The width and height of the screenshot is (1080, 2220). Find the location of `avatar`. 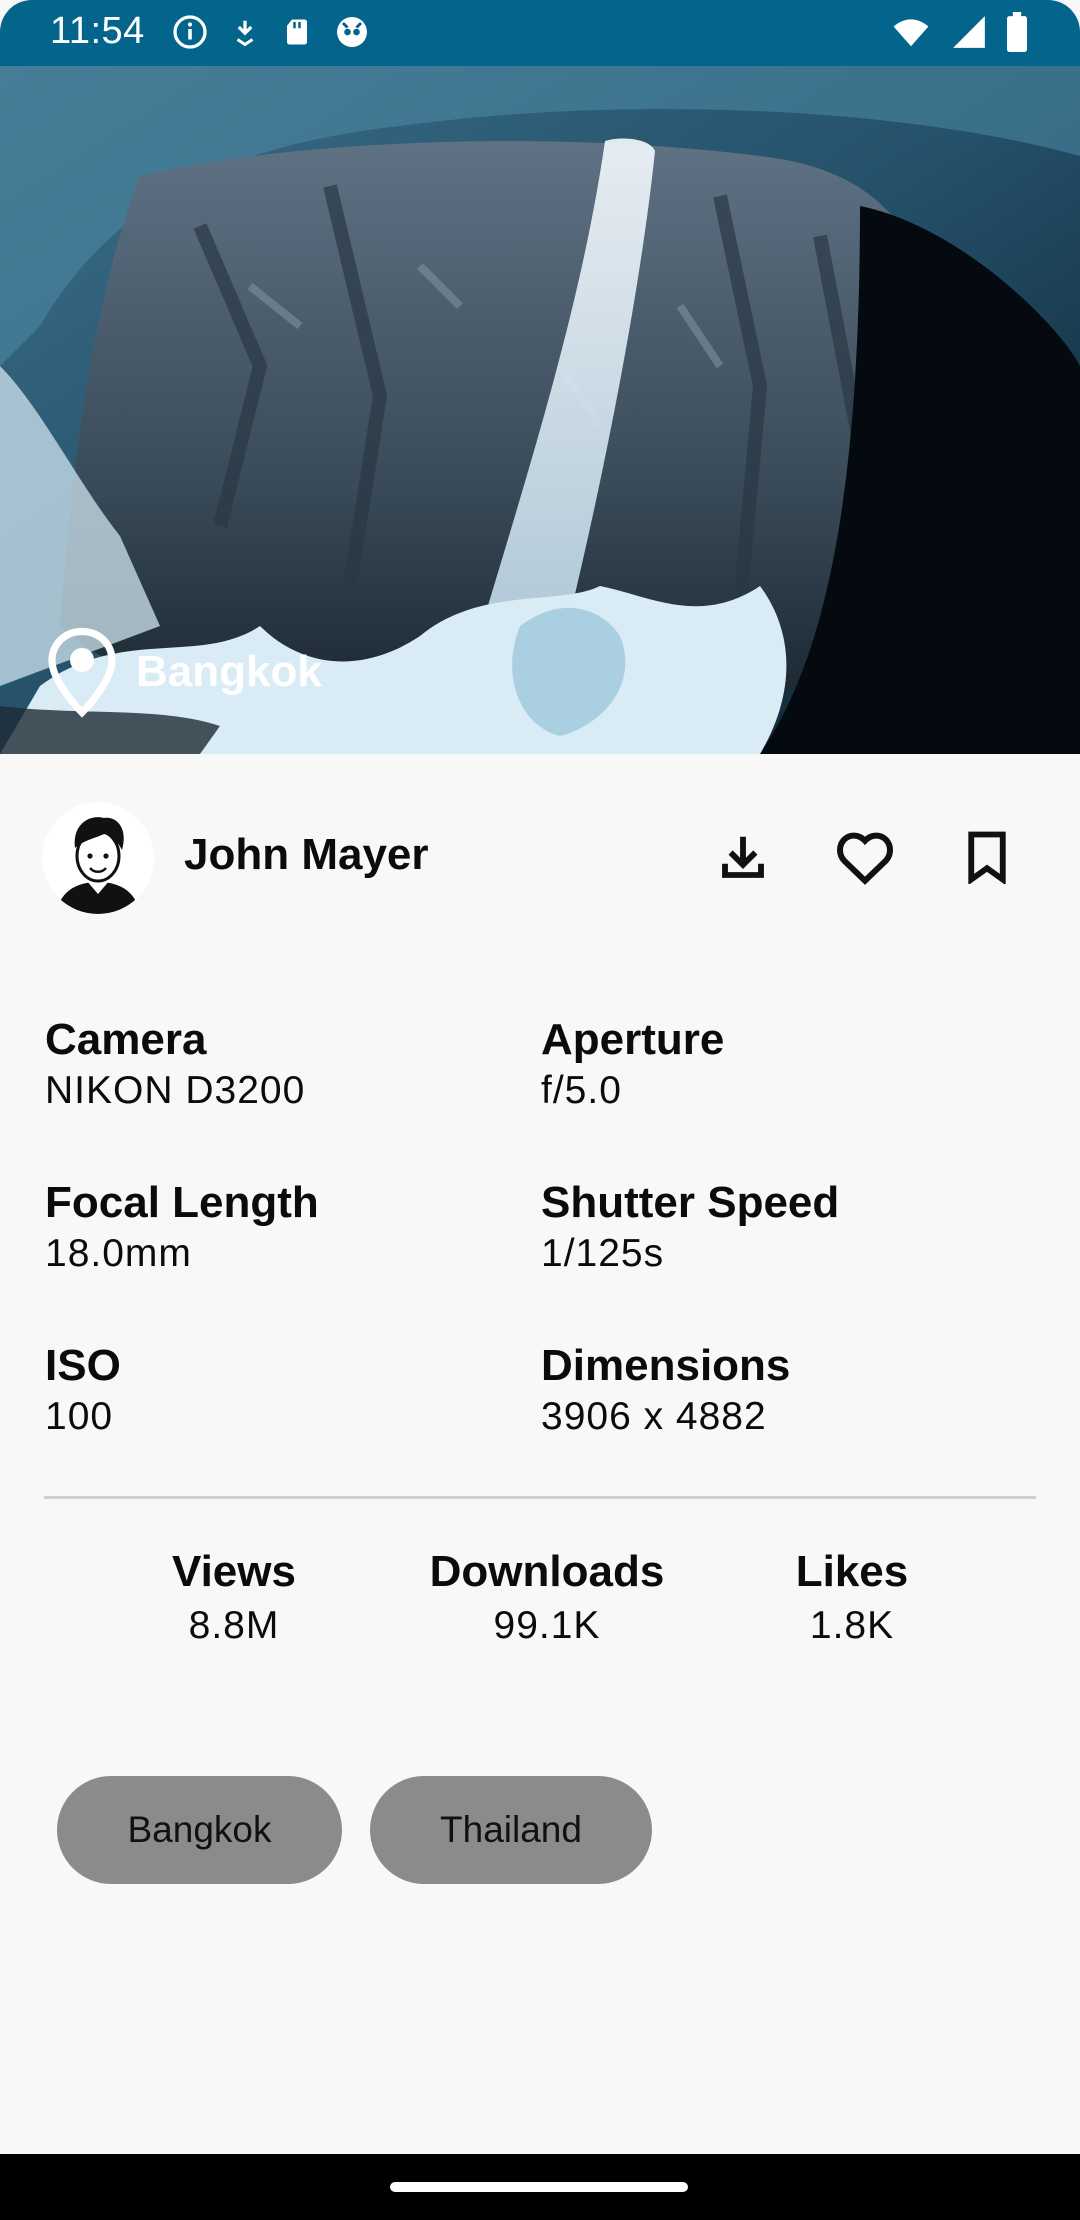

avatar is located at coordinates (98, 858).